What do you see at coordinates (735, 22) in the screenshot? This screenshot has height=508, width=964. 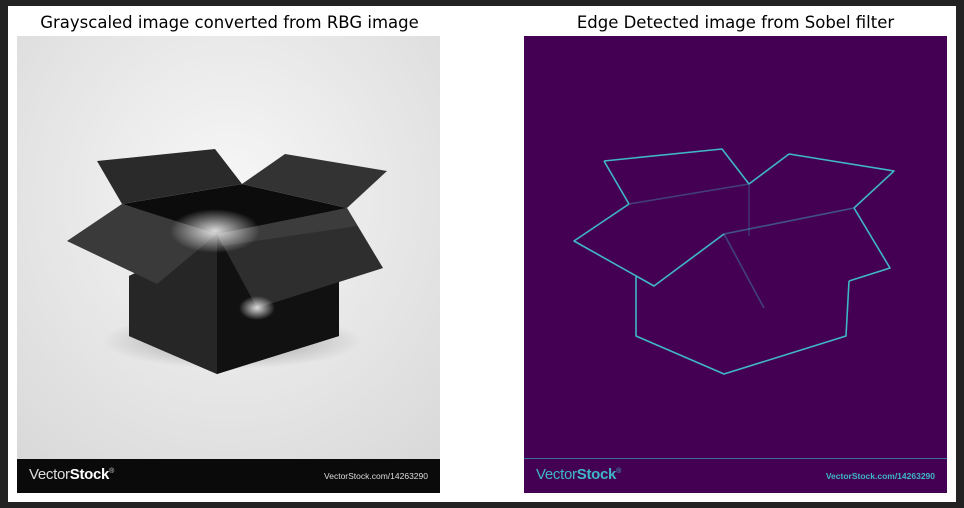 I see `right-panel-title: Edge Detected image from Sobel filter` at bounding box center [735, 22].